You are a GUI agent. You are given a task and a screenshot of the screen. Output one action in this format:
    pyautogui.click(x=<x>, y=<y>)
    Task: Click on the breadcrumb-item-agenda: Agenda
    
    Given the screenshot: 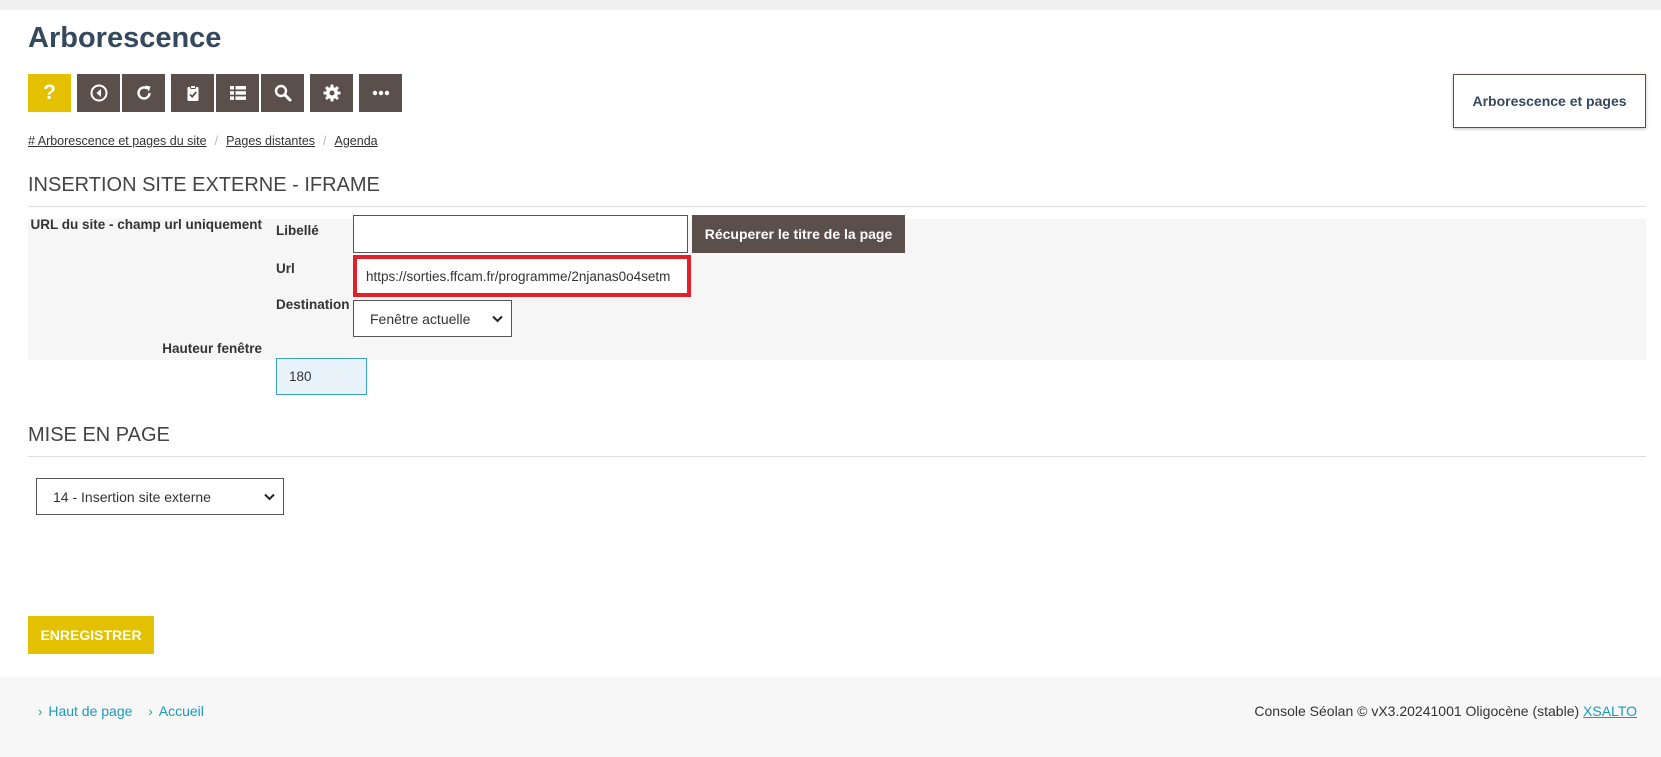 What is the action you would take?
    pyautogui.click(x=356, y=141)
    